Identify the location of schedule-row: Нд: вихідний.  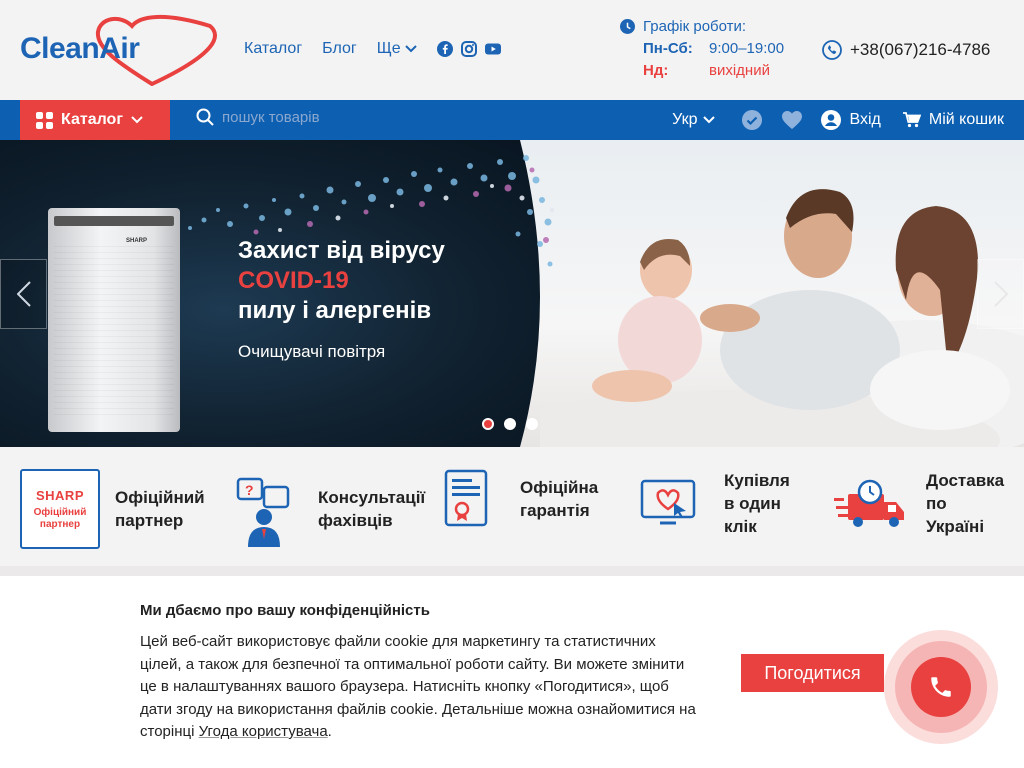
(710, 70).